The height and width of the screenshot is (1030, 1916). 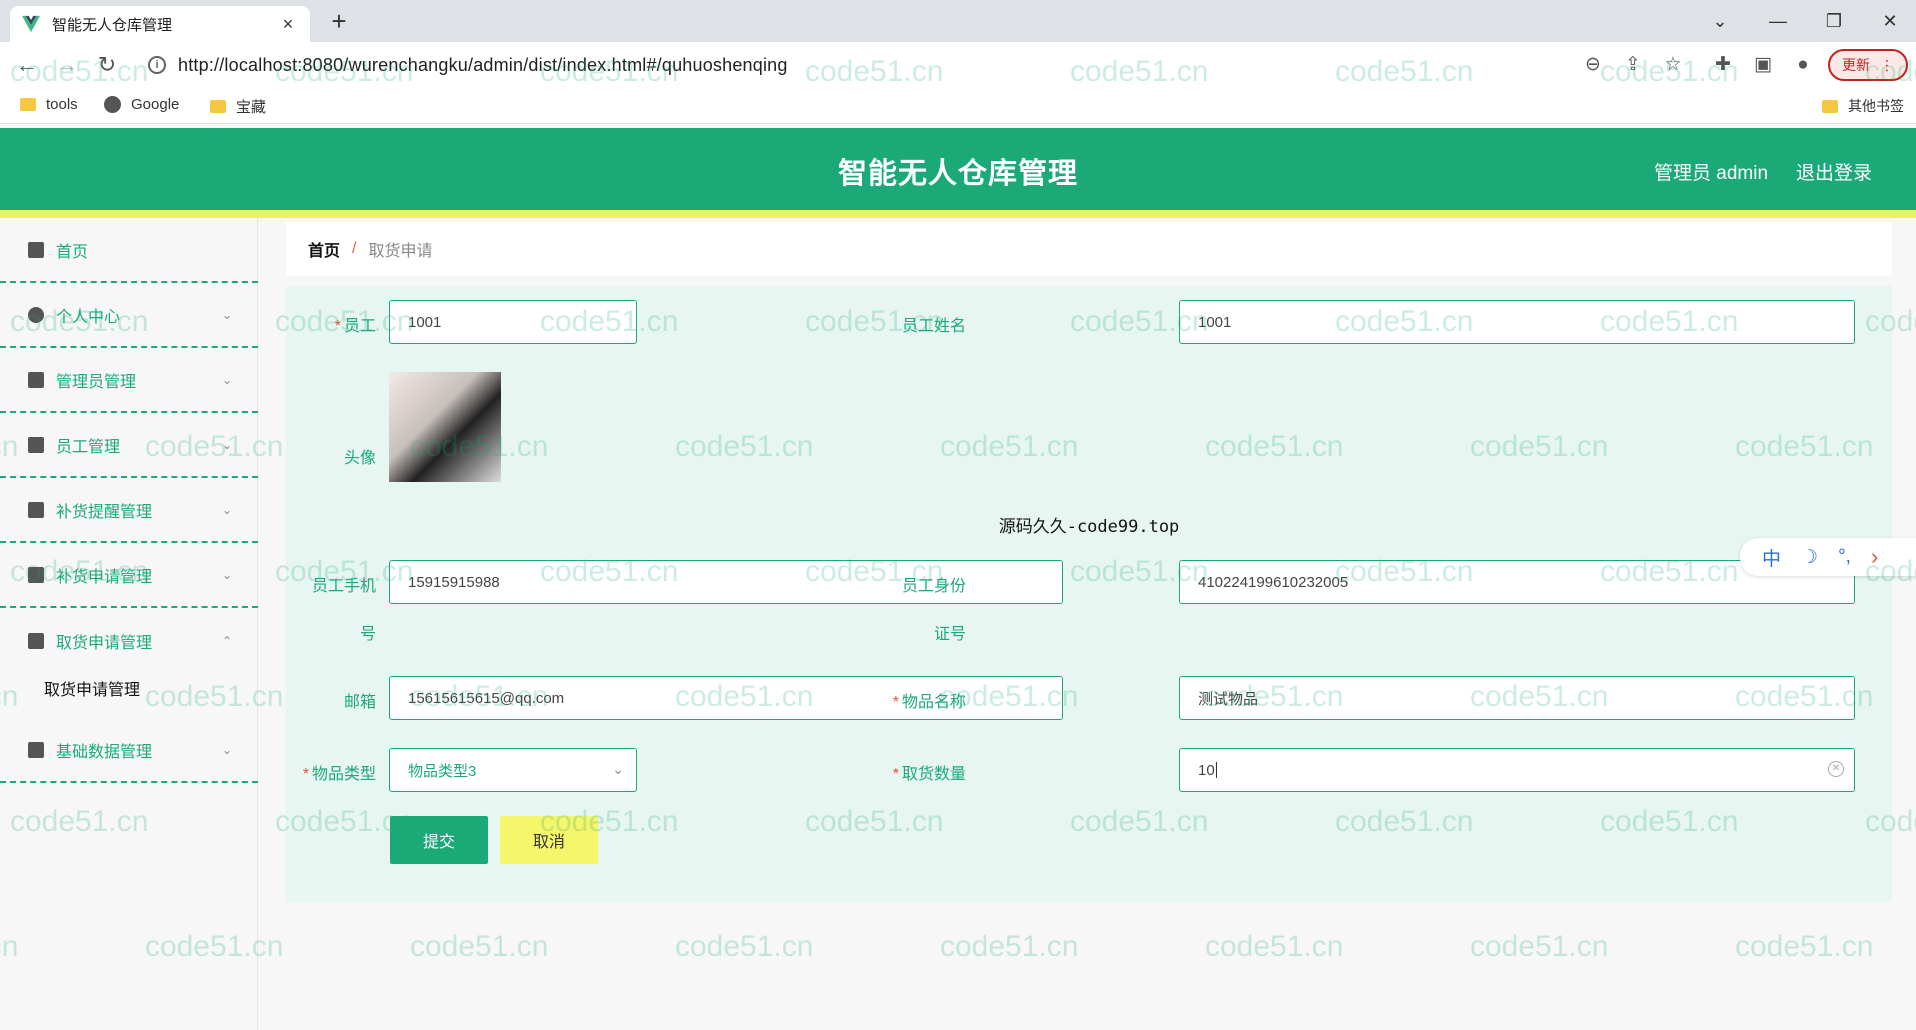 What do you see at coordinates (36, 509) in the screenshot?
I see `box-icon` at bounding box center [36, 509].